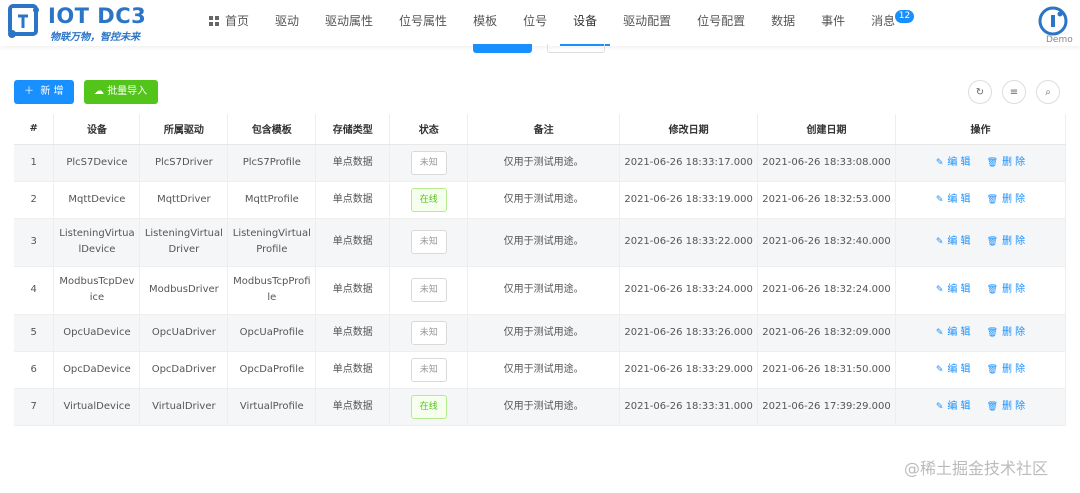 The image size is (1080, 493). I want to click on cell-created: 2021-06-26 18:32:40.000, so click(827, 242).